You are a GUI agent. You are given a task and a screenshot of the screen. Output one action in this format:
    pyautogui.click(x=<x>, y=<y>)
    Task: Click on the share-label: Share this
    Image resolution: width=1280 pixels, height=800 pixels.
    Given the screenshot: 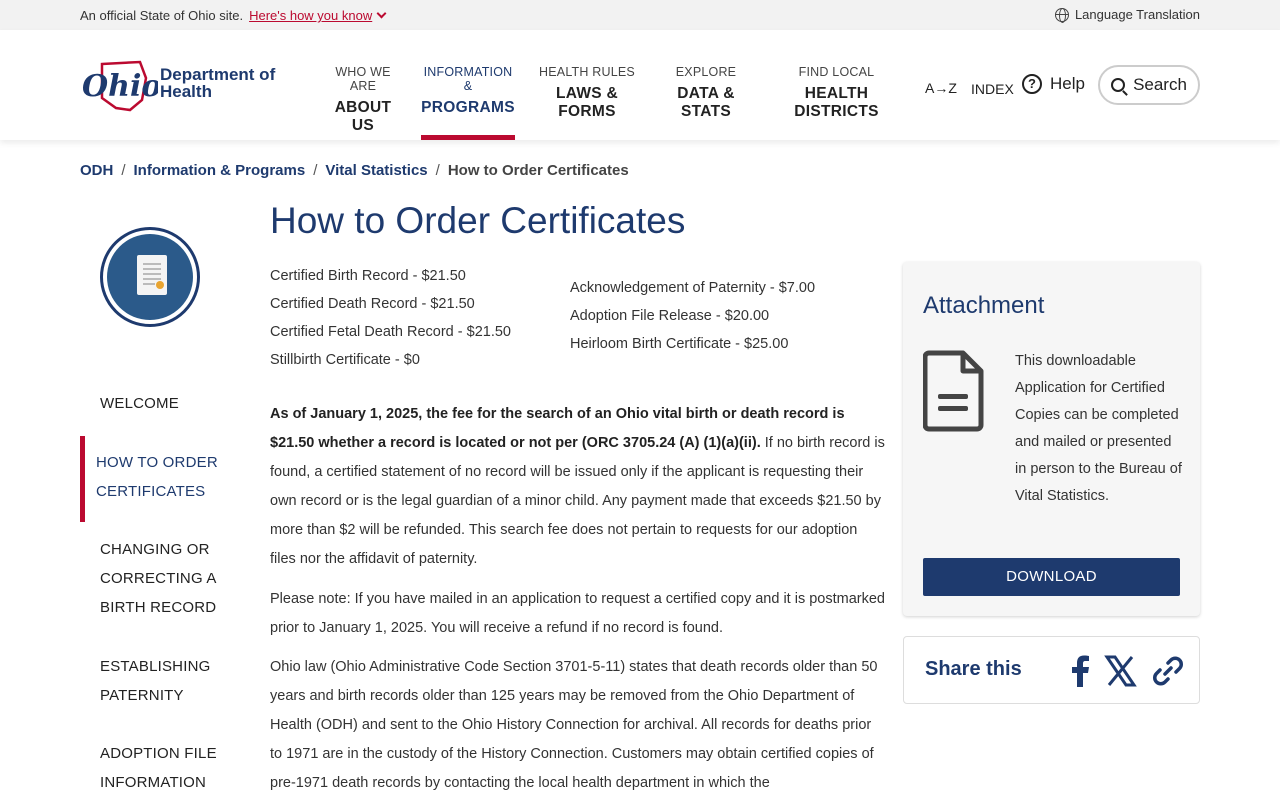 What is the action you would take?
    pyautogui.click(x=973, y=669)
    